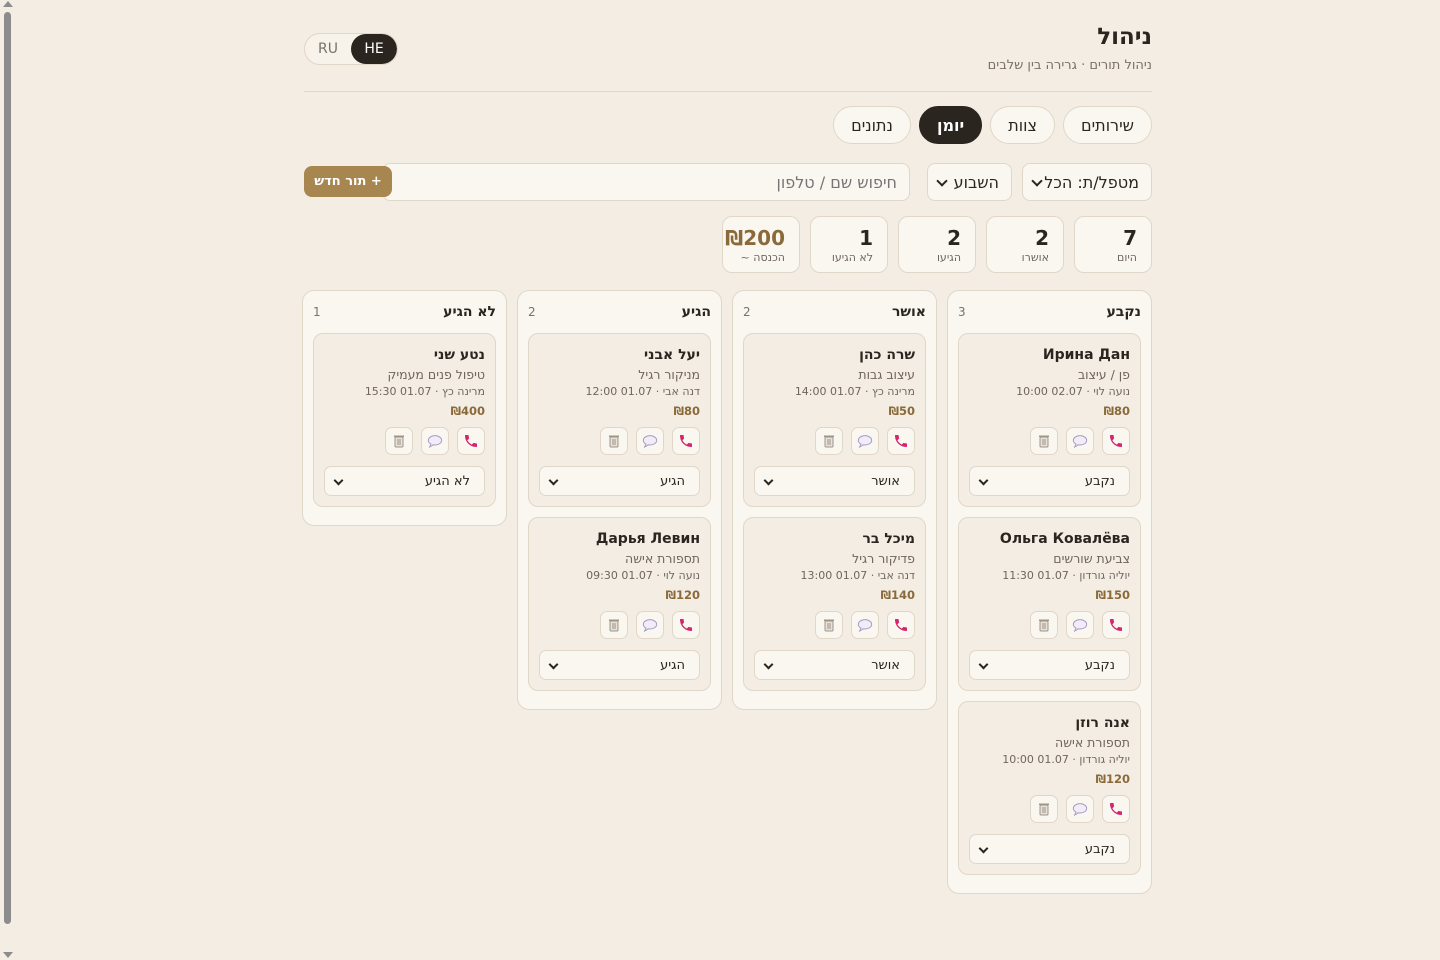 The height and width of the screenshot is (960, 1440). What do you see at coordinates (937, 244) in the screenshot?
I see `stat-arrived: 2 הגיעו` at bounding box center [937, 244].